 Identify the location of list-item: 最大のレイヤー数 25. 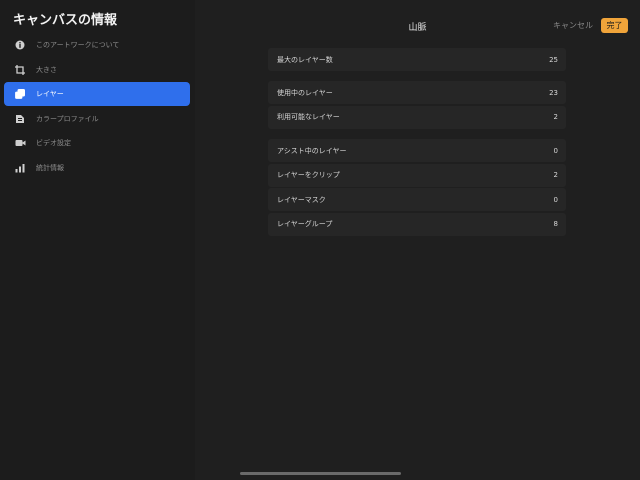
(417, 59).